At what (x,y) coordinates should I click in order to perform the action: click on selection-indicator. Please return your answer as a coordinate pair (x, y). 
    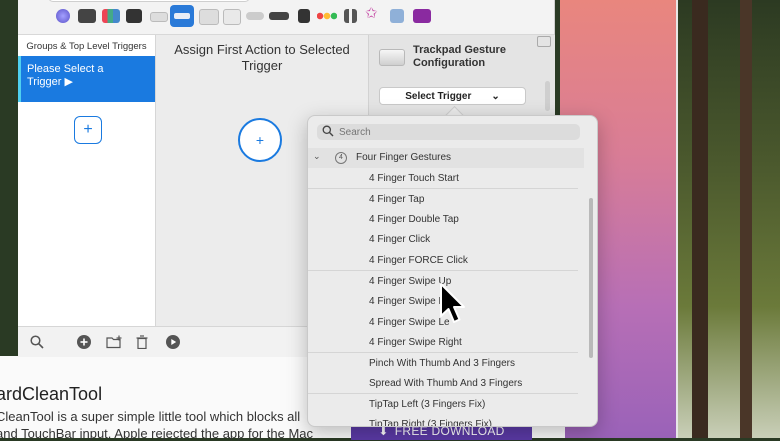
    Looking at the image, I should click on (19, 79).